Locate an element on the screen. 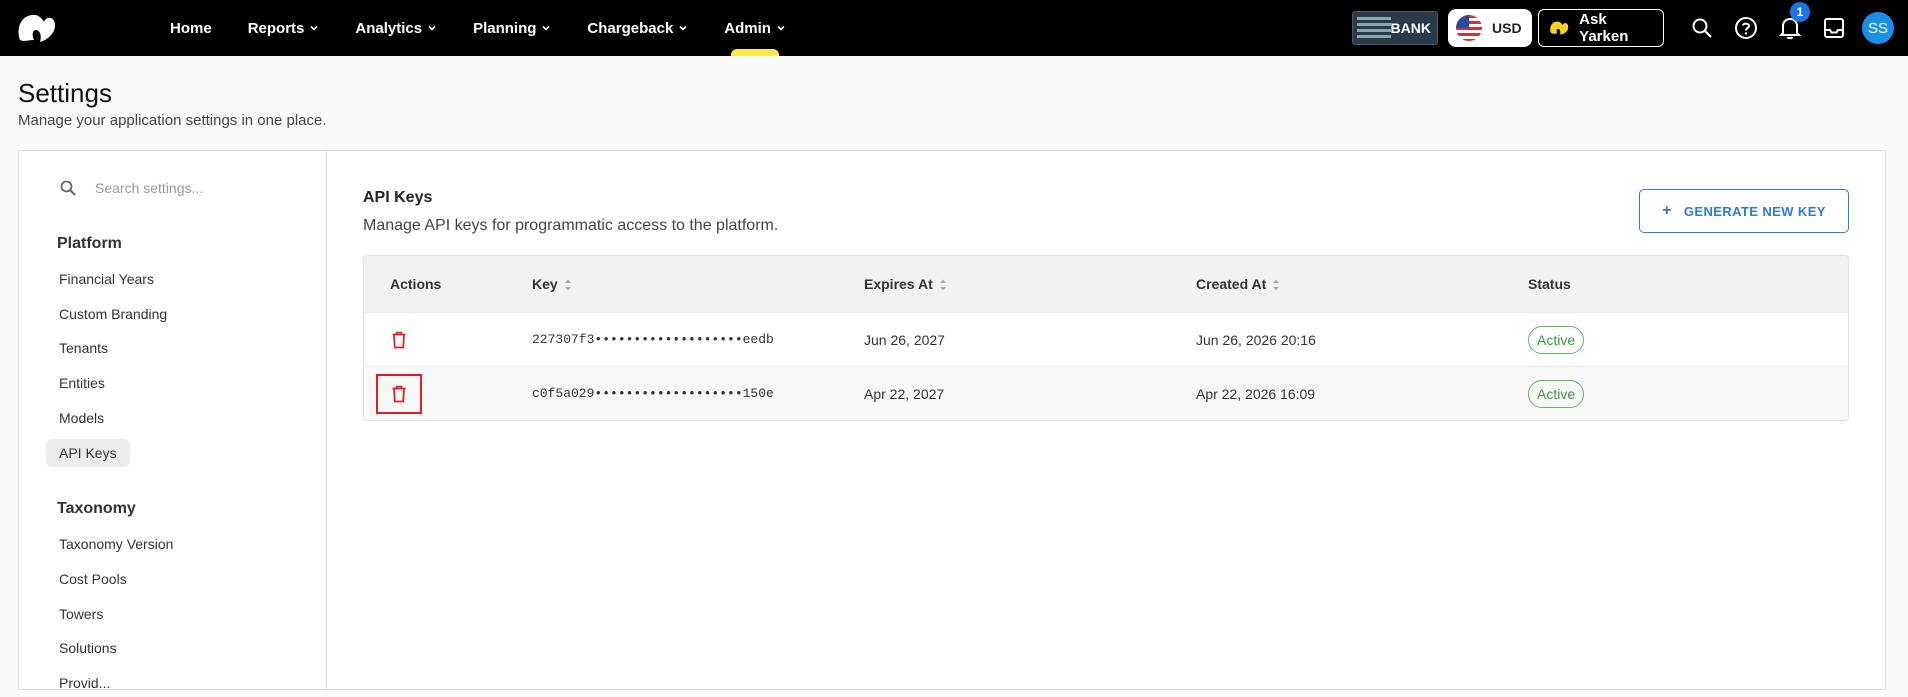  nav-chargeback-label: Chargeback is located at coordinates (630, 28).